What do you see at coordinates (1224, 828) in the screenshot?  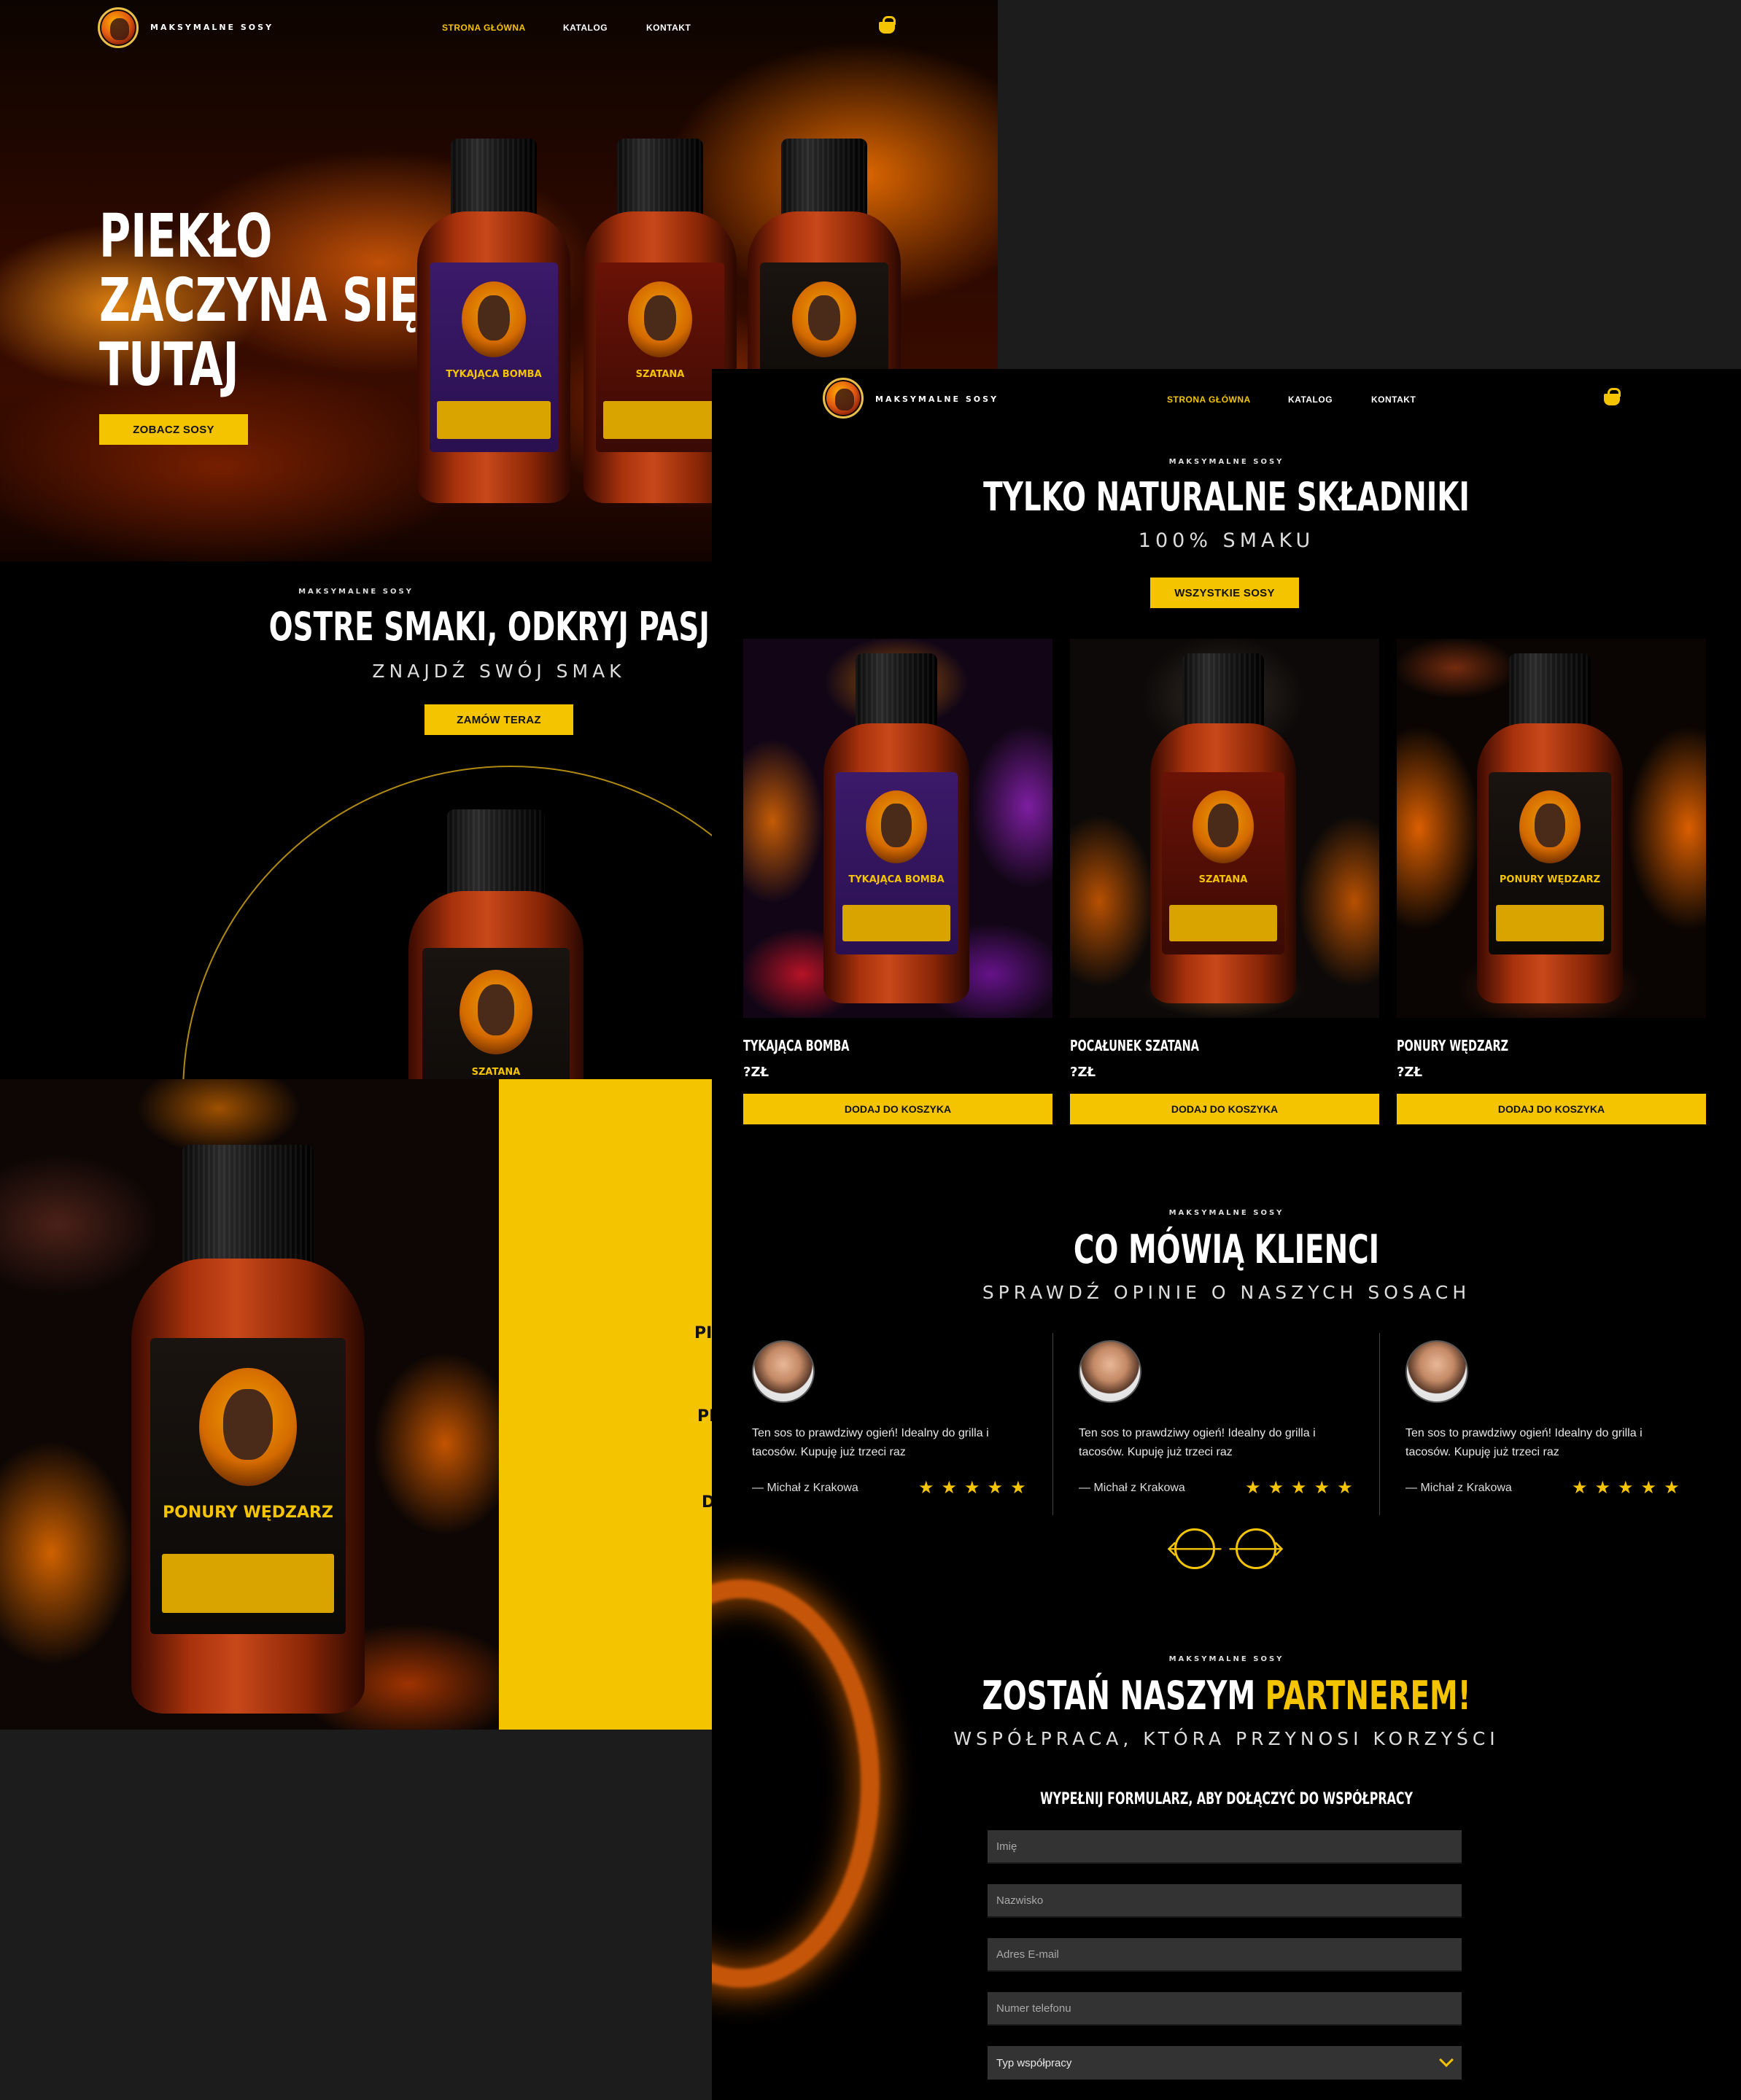 I see `product-image: SZATANA` at bounding box center [1224, 828].